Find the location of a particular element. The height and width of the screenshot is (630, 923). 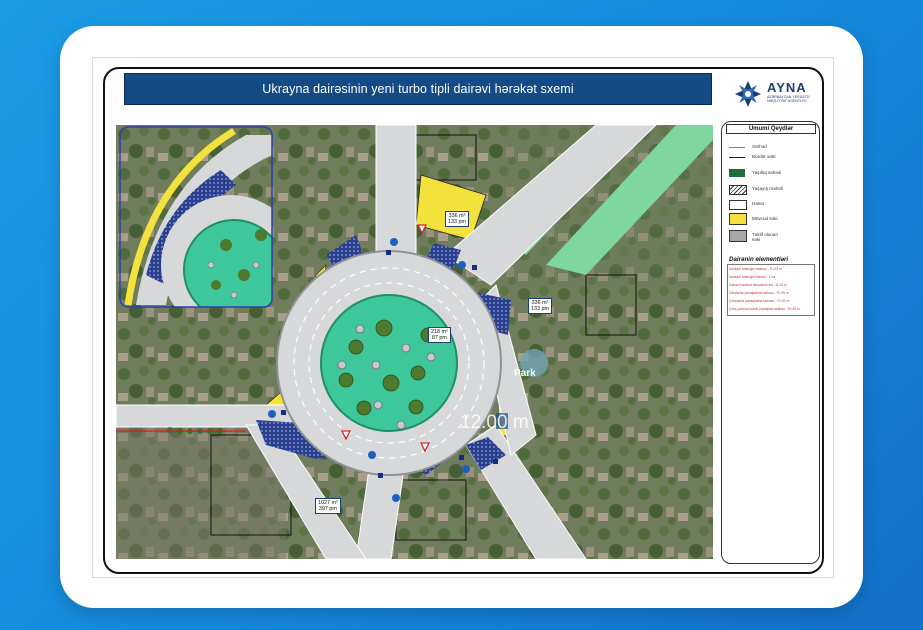

legend-swatch-curb is located at coordinates (737, 157).